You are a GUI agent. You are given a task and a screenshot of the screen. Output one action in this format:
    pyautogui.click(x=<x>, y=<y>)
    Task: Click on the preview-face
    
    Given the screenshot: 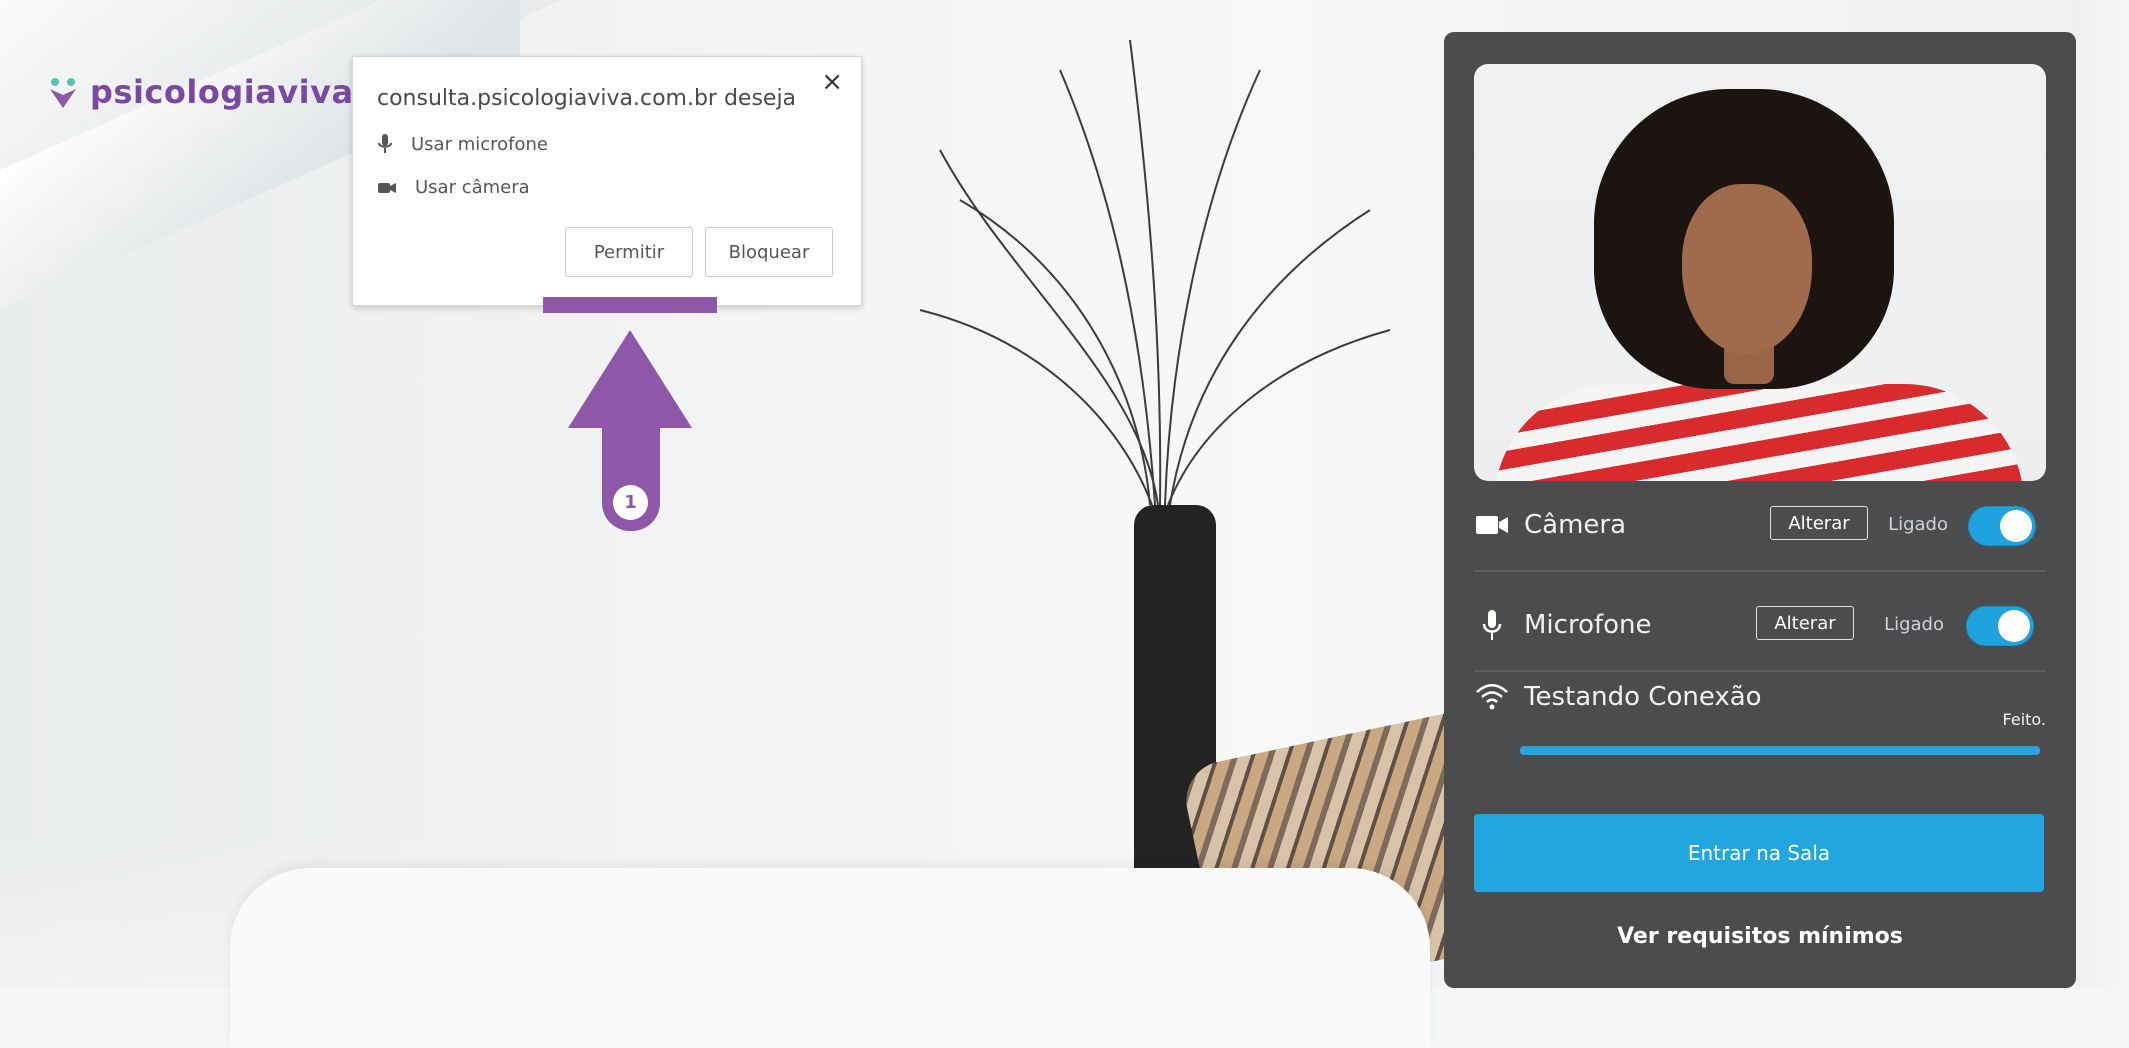 What is the action you would take?
    pyautogui.click(x=1747, y=269)
    